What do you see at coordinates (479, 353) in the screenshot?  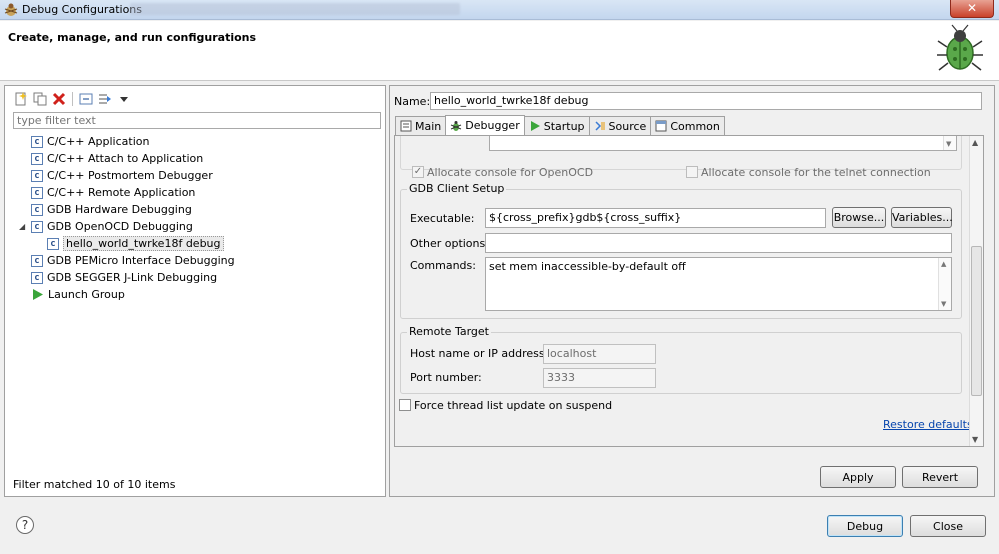 I see `host-label: Host name or IP address:` at bounding box center [479, 353].